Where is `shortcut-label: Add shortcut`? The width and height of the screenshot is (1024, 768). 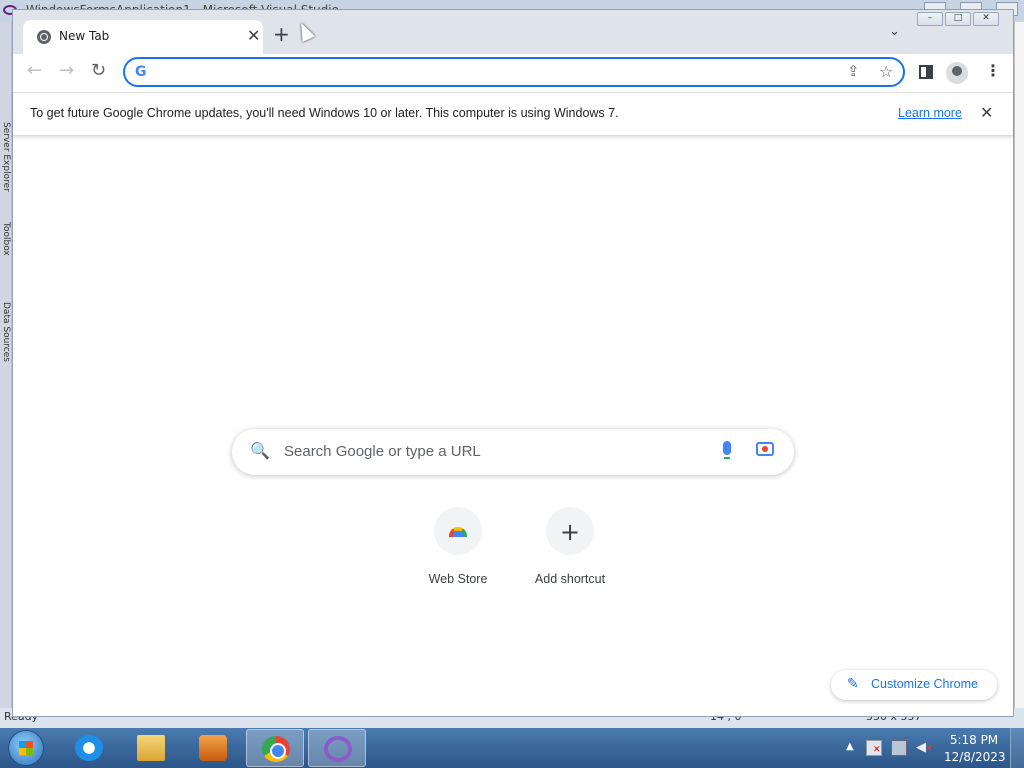 shortcut-label: Add shortcut is located at coordinates (570, 579).